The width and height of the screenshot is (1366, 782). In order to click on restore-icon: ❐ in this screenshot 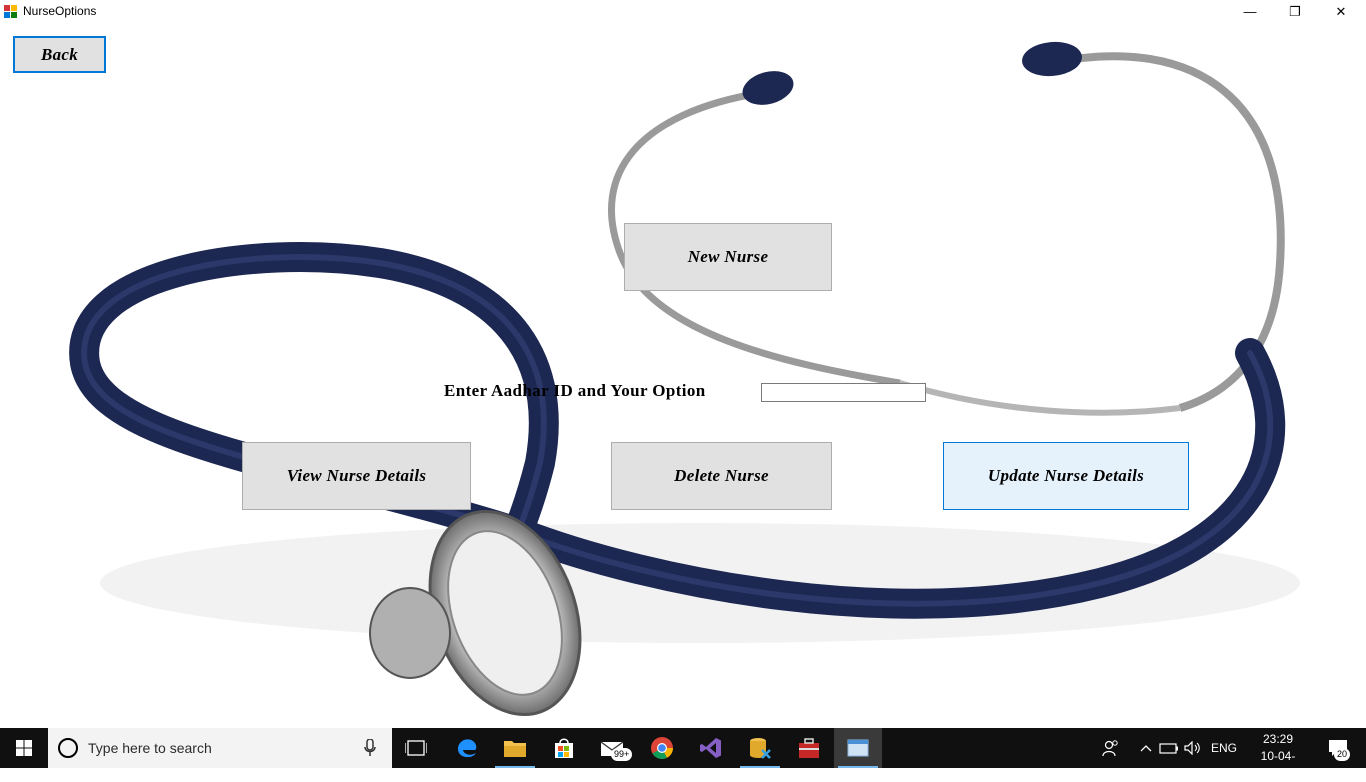, I will do `click(1295, 11)`.